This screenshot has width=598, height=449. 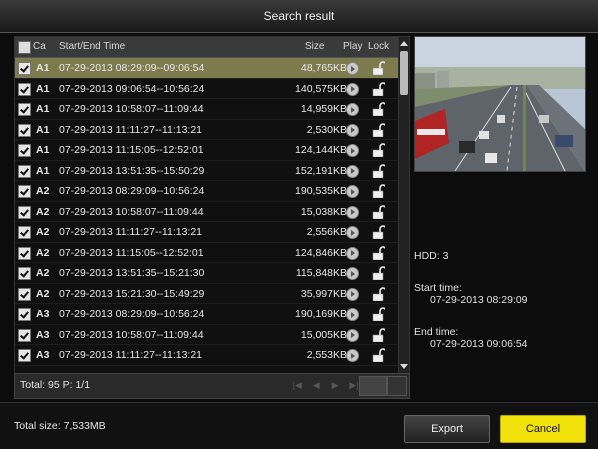 What do you see at coordinates (321, 252) in the screenshot?
I see `row-size: 124,846KB` at bounding box center [321, 252].